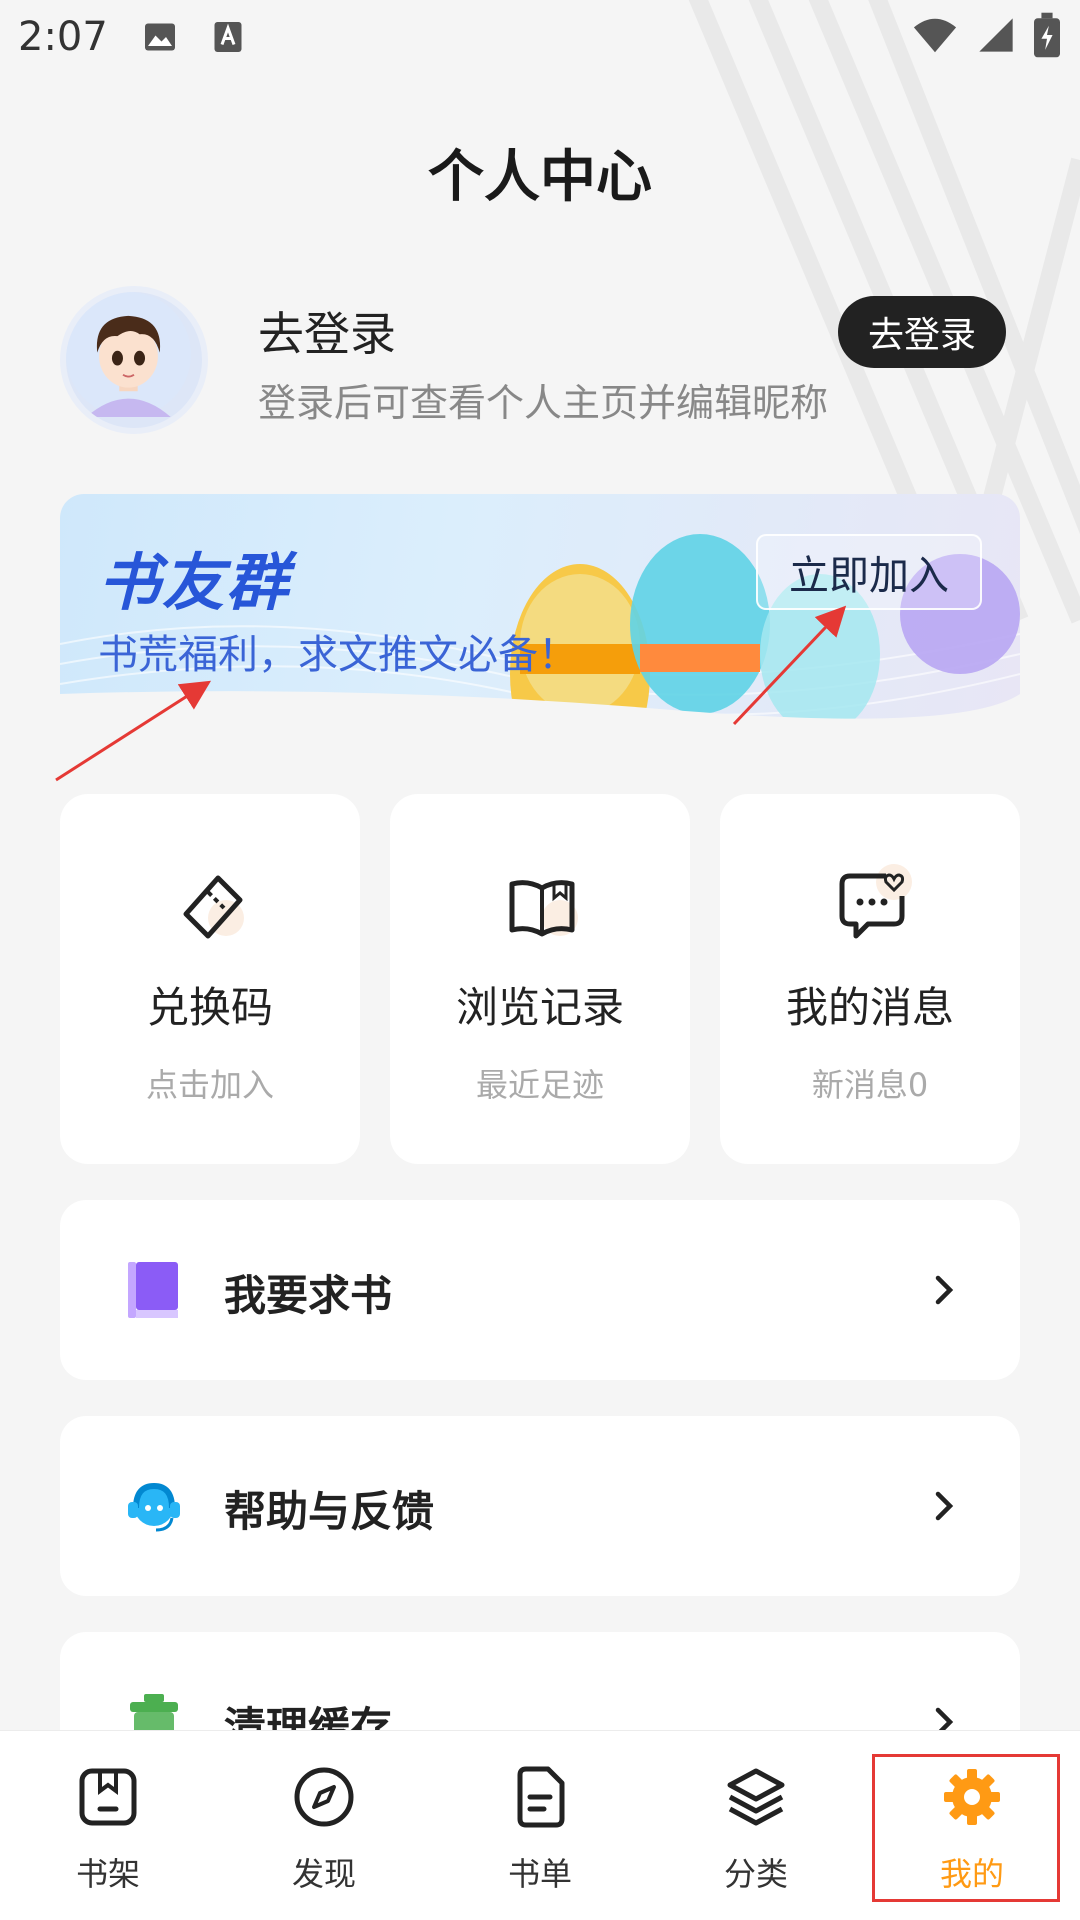 The width and height of the screenshot is (1080, 1920). What do you see at coordinates (209, 1085) in the screenshot?
I see `card-subtitle: 点击加入` at bounding box center [209, 1085].